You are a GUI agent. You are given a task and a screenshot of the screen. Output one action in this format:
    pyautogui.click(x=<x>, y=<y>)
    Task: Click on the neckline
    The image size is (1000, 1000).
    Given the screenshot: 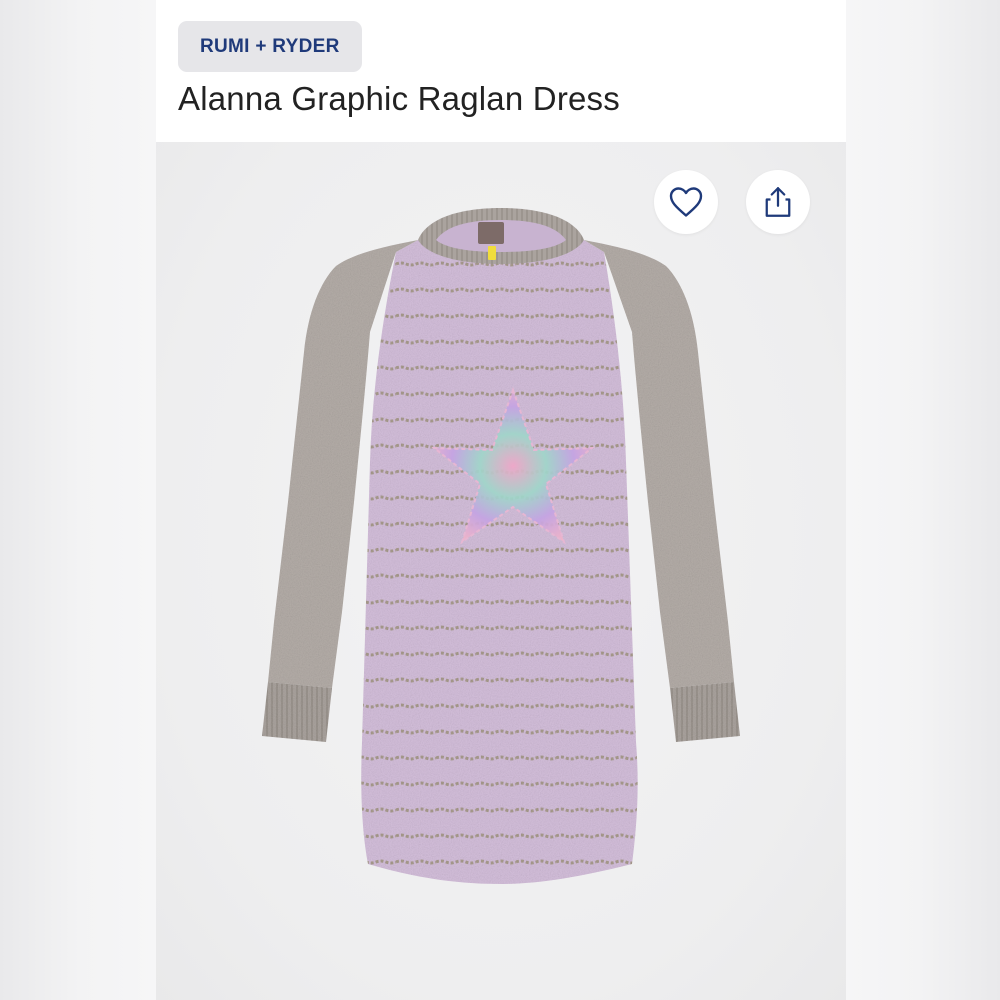 What is the action you would take?
    pyautogui.click(x=501, y=236)
    